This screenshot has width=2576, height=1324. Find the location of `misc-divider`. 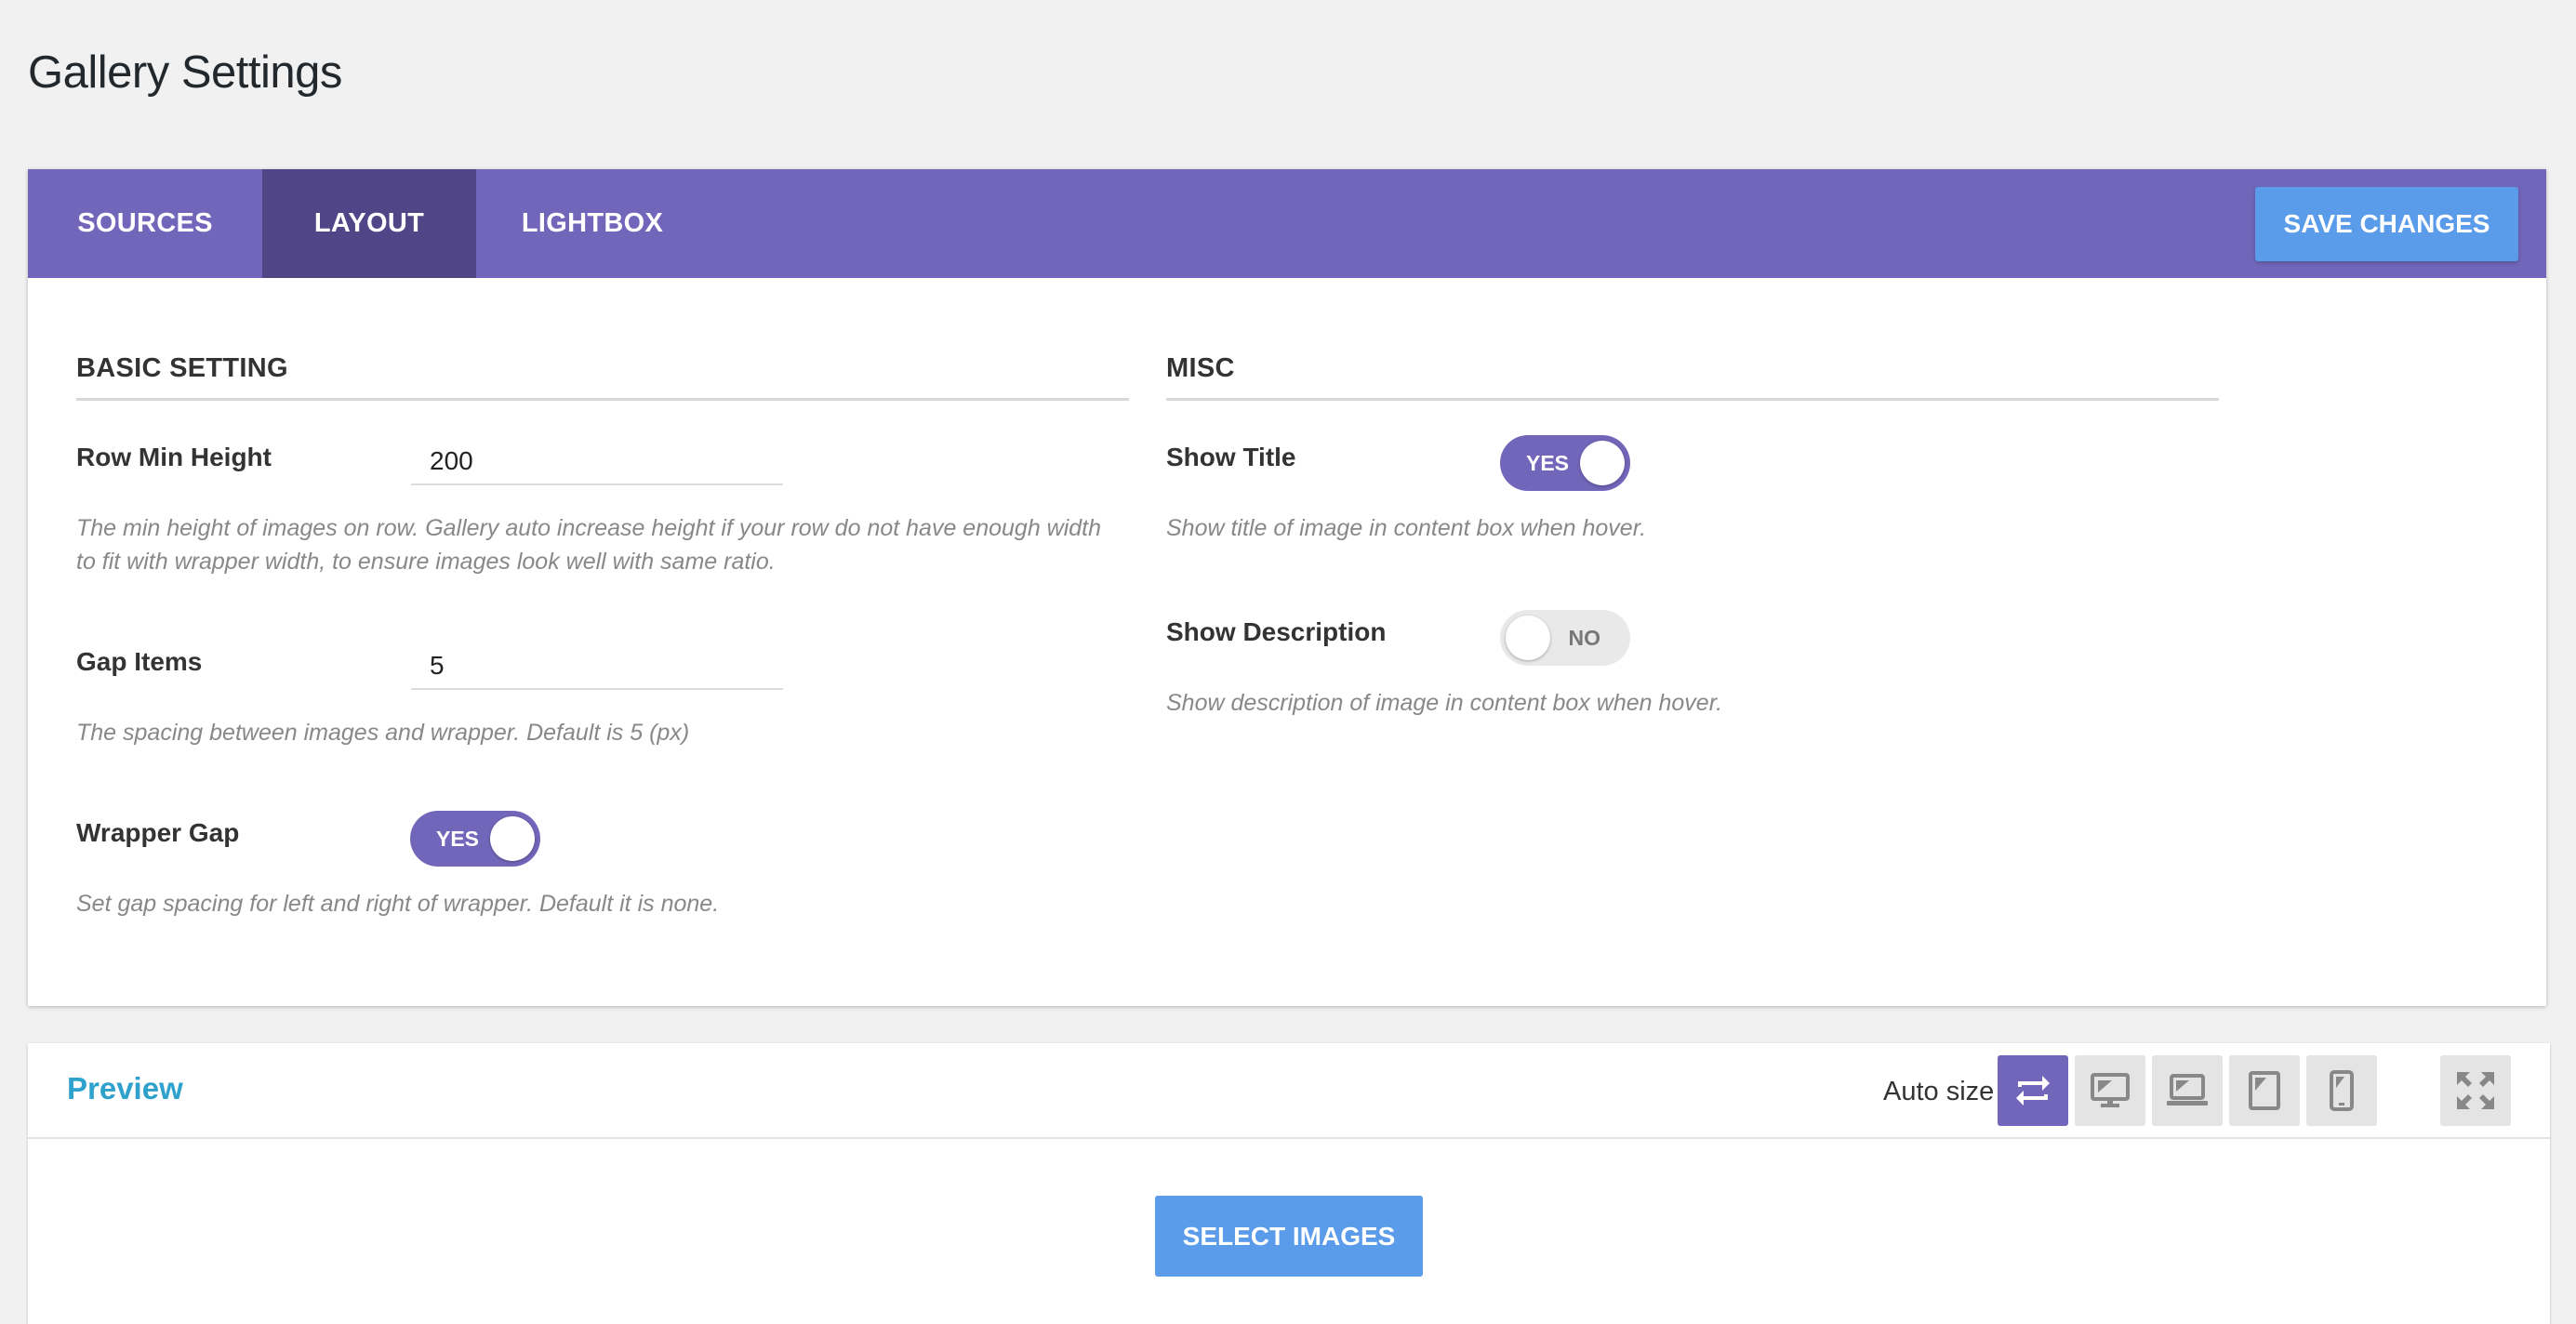

misc-divider is located at coordinates (1692, 399).